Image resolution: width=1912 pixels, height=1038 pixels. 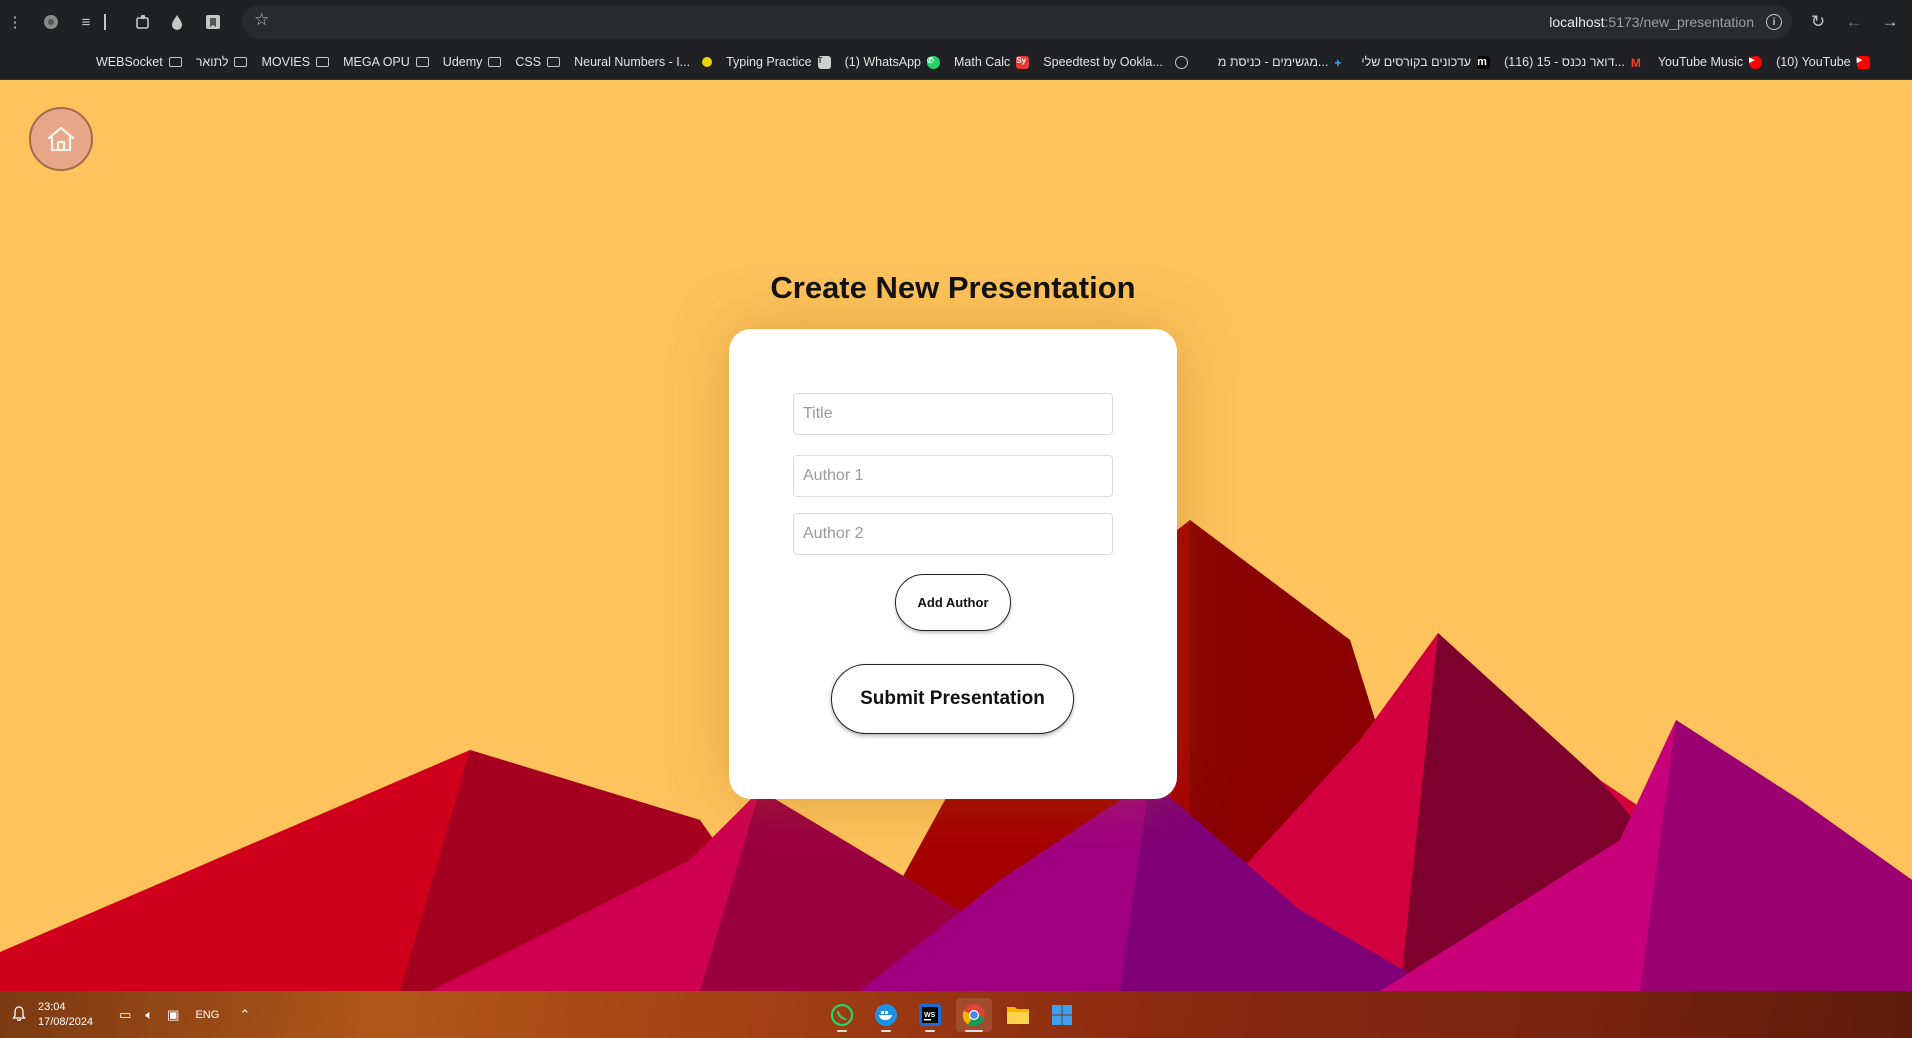 I want to click on yellow-dot-icon, so click(x=707, y=62).